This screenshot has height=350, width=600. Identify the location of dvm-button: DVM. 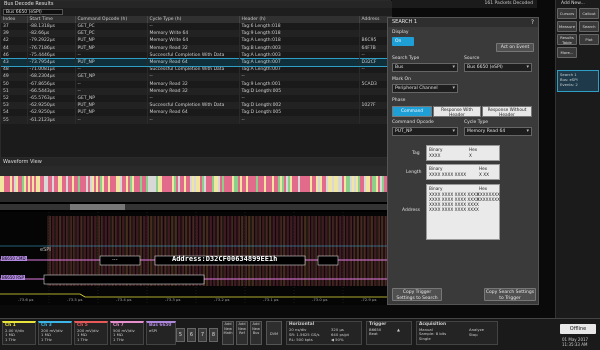
(274, 333).